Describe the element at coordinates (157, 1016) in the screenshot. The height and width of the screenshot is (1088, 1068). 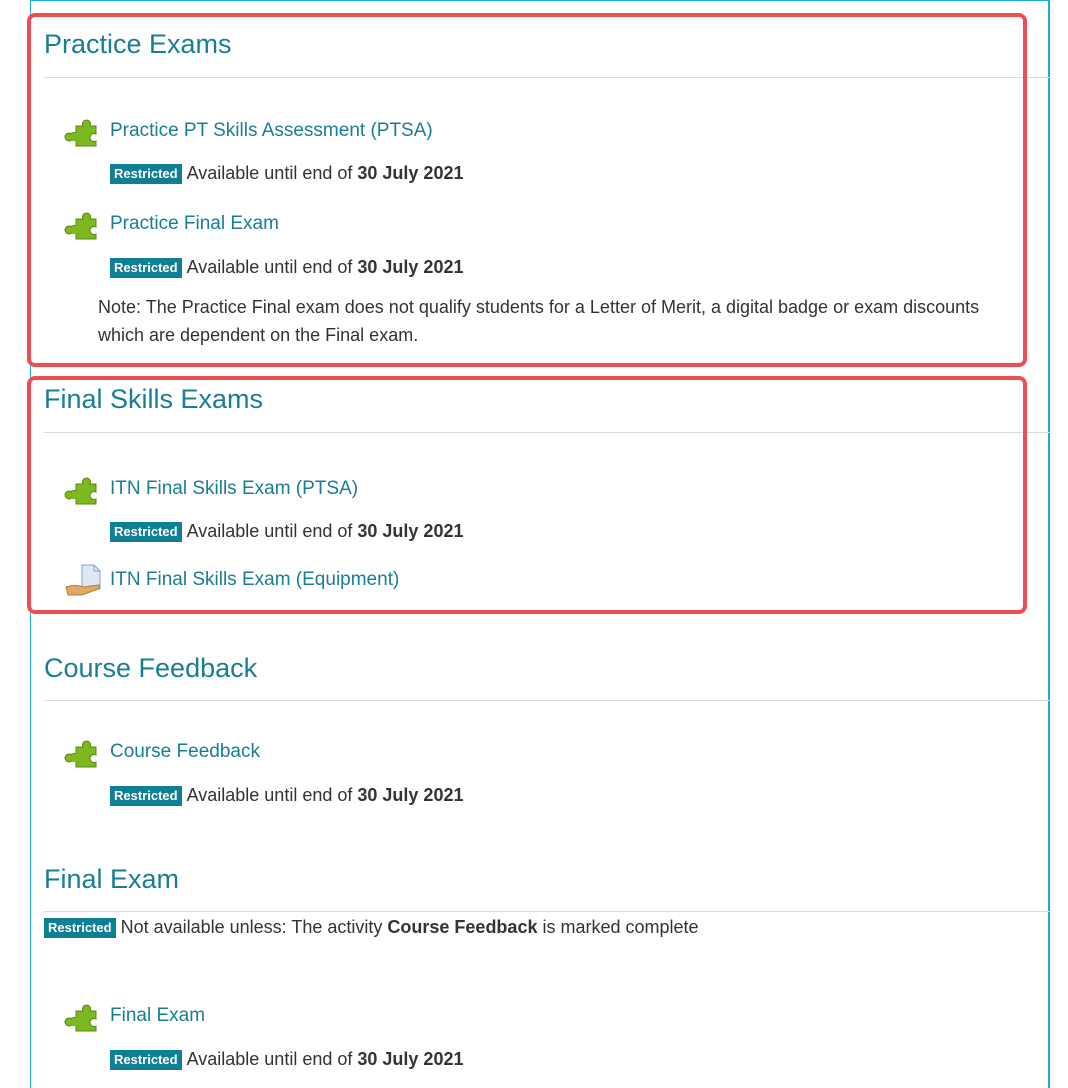
I see `activity-link: Final Exam` at that location.